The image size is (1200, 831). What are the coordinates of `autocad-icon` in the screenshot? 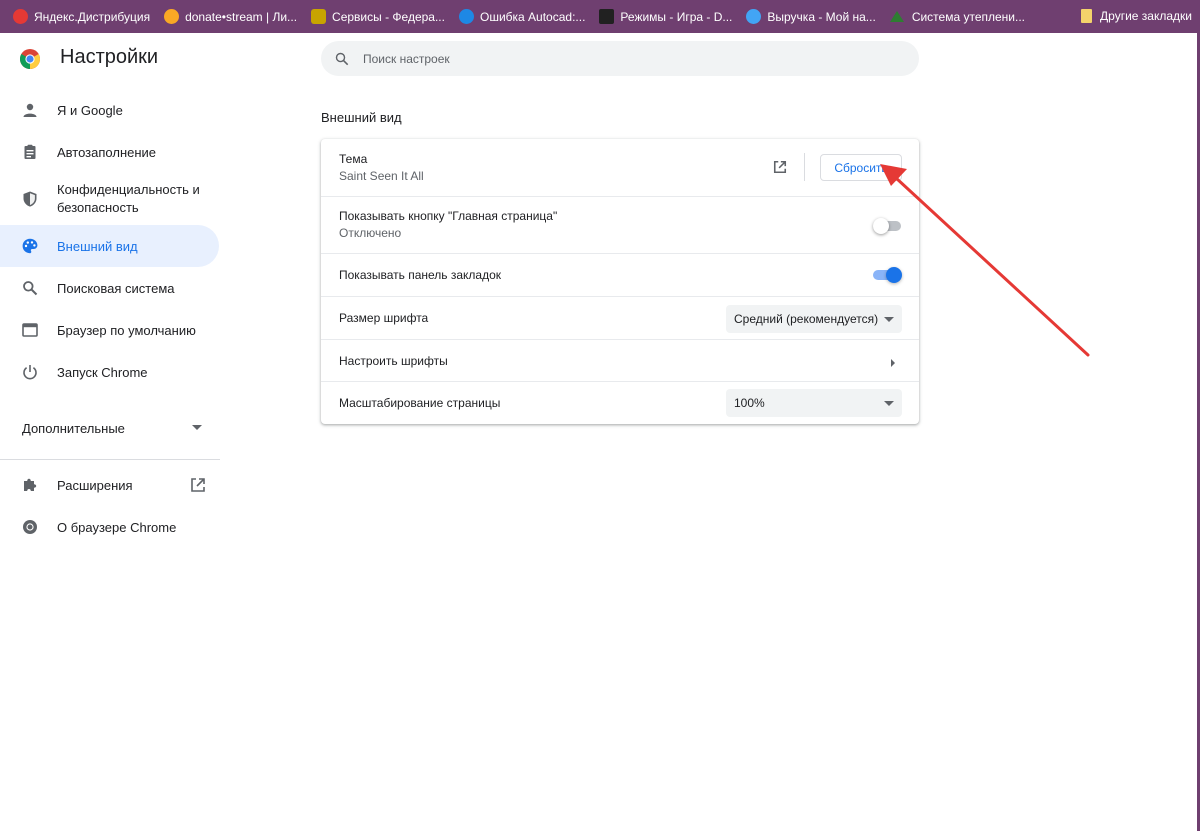 It's located at (466, 16).